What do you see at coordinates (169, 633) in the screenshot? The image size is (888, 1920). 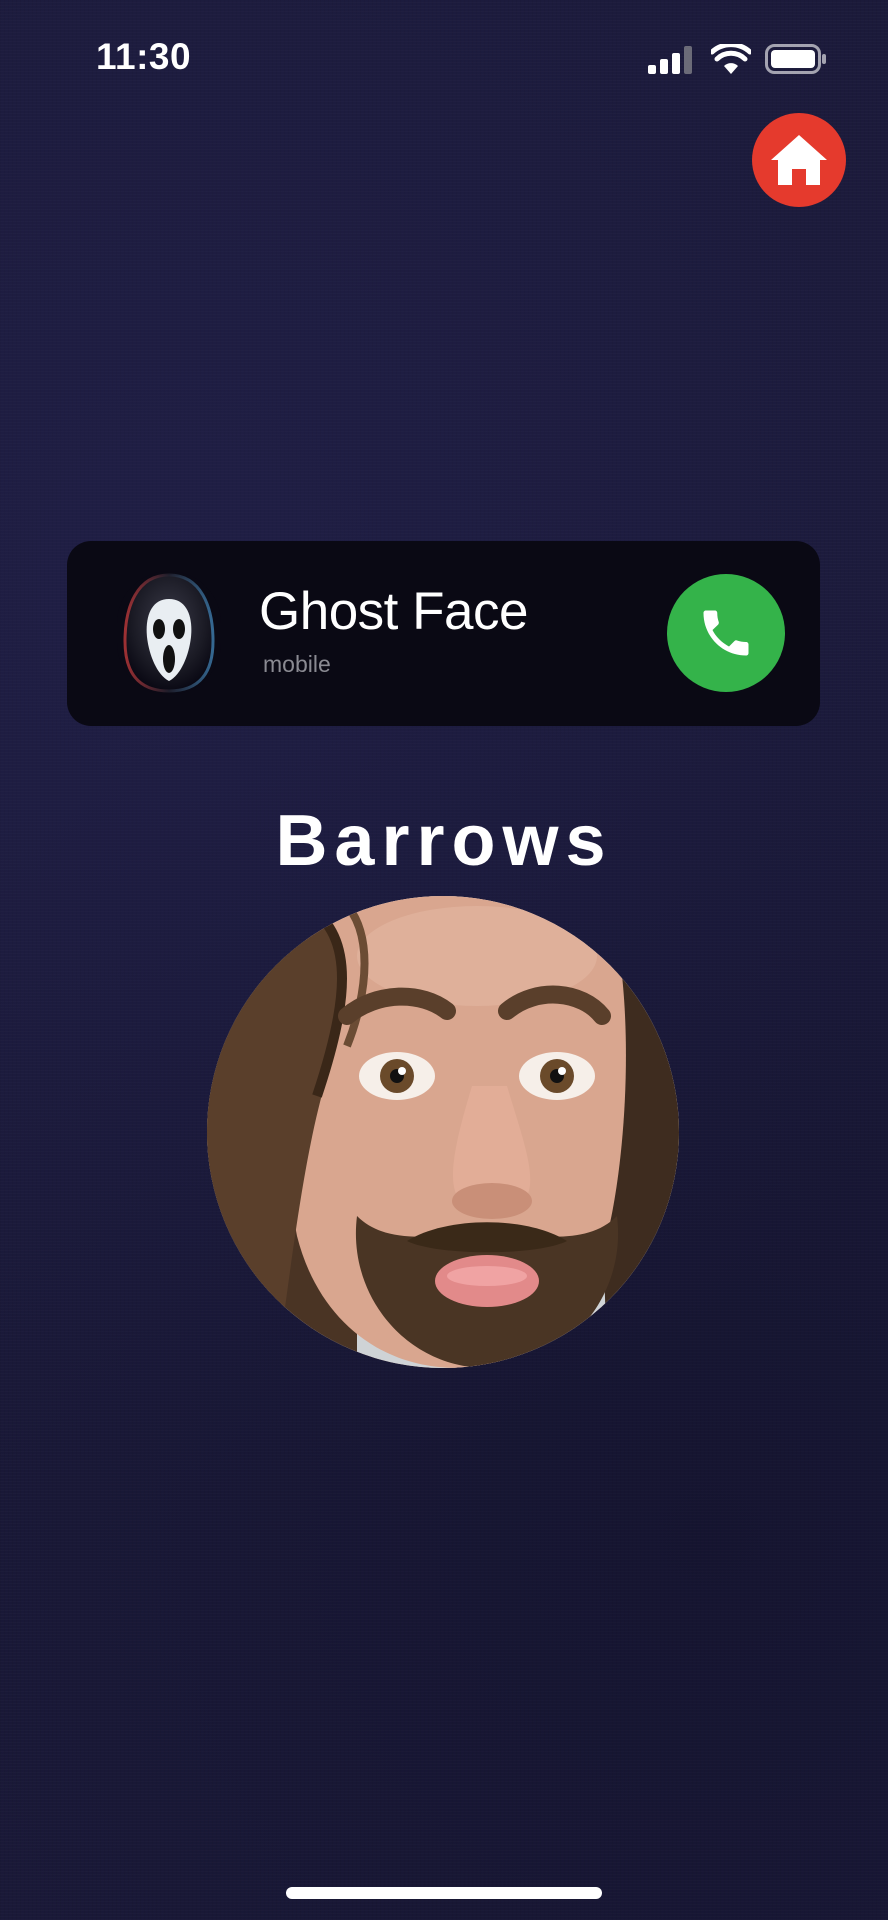 I see `ghostface-mask-avatar` at bounding box center [169, 633].